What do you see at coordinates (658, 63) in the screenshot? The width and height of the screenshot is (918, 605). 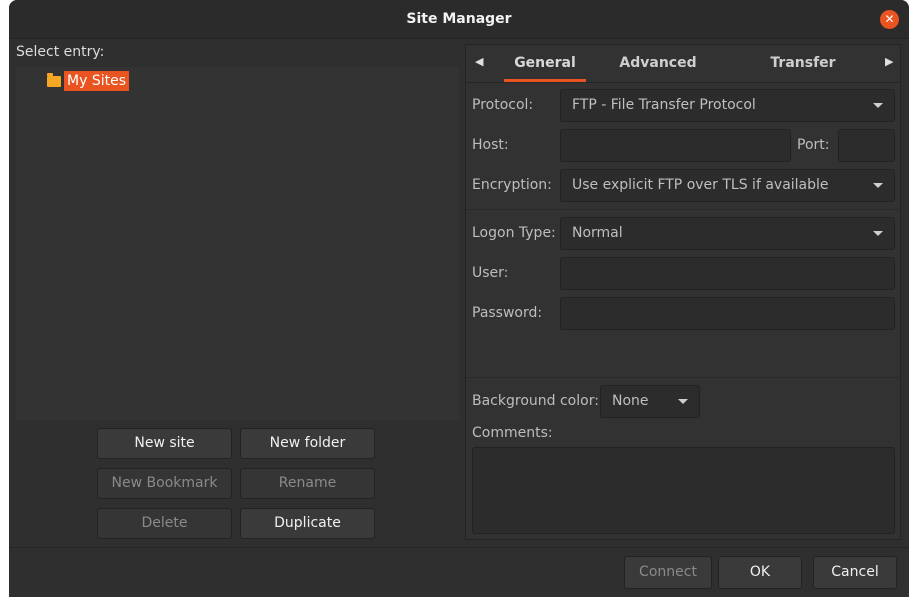 I see `tab-advanced: Advanced` at bounding box center [658, 63].